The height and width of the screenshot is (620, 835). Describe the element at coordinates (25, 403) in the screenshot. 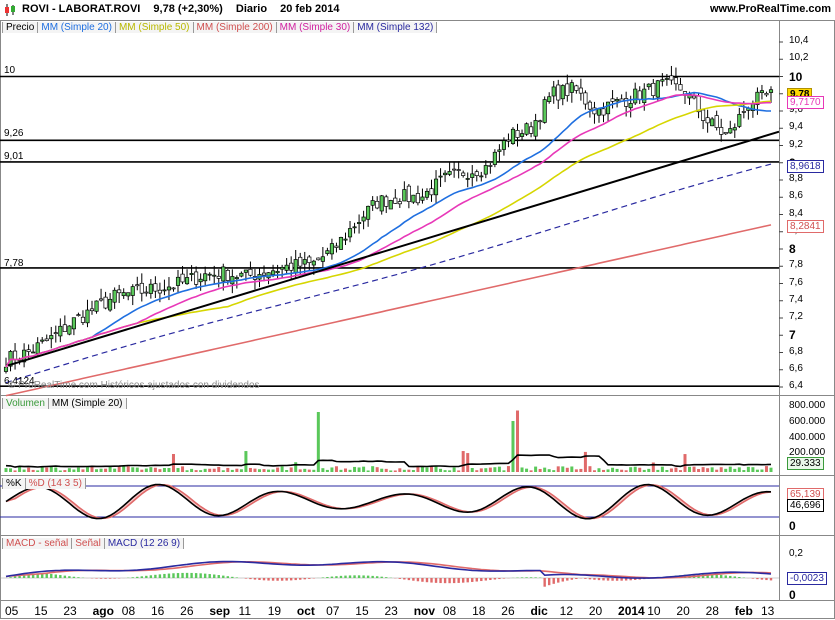

I see `legend-volume: Volumen` at that location.